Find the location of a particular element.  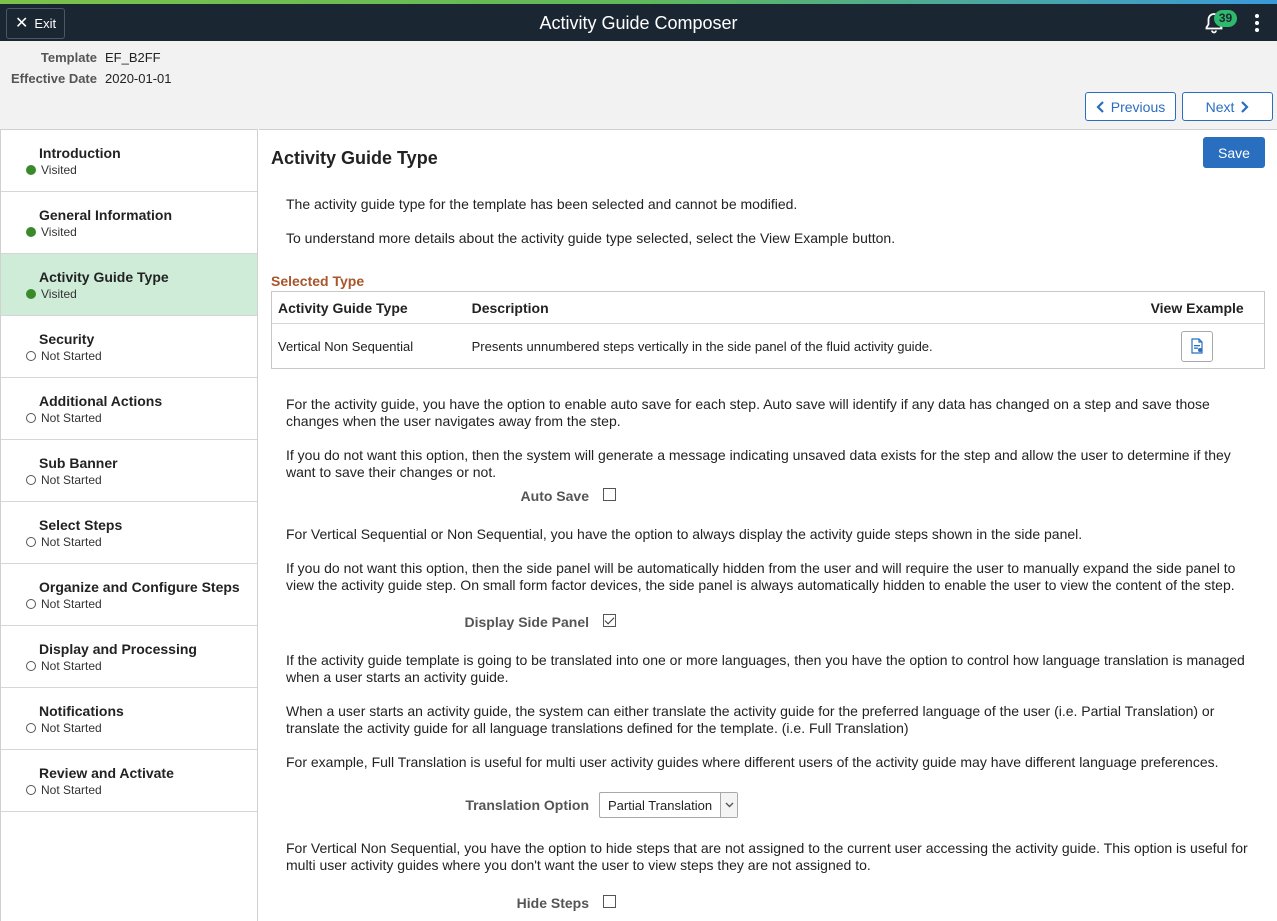

hide-steps-checkbox is located at coordinates (609, 901).